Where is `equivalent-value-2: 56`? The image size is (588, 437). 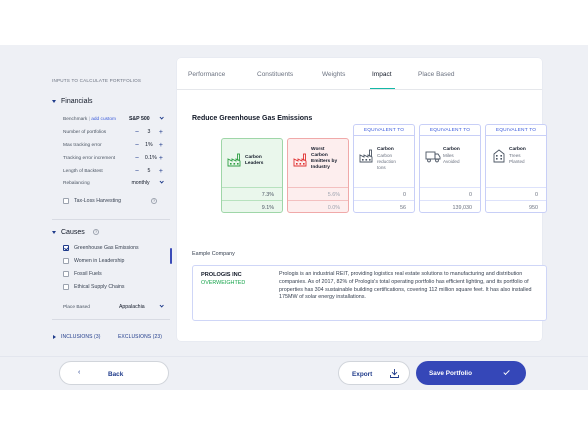
equivalent-value-2: 56 is located at coordinates (403, 208).